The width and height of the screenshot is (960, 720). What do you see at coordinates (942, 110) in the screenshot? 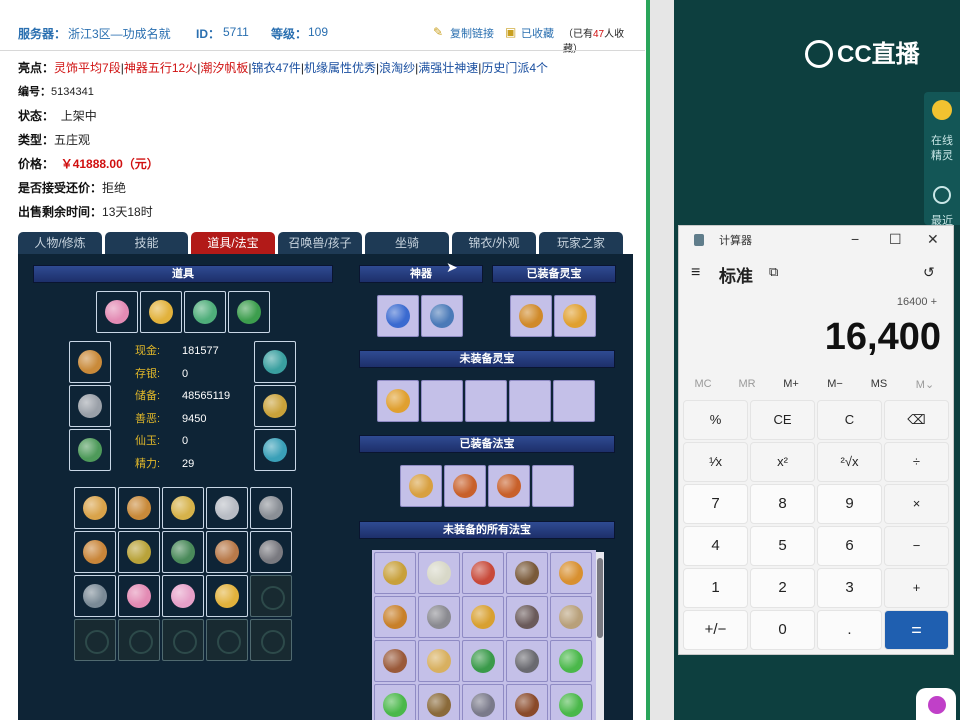
I see `sprite-icon` at bounding box center [942, 110].